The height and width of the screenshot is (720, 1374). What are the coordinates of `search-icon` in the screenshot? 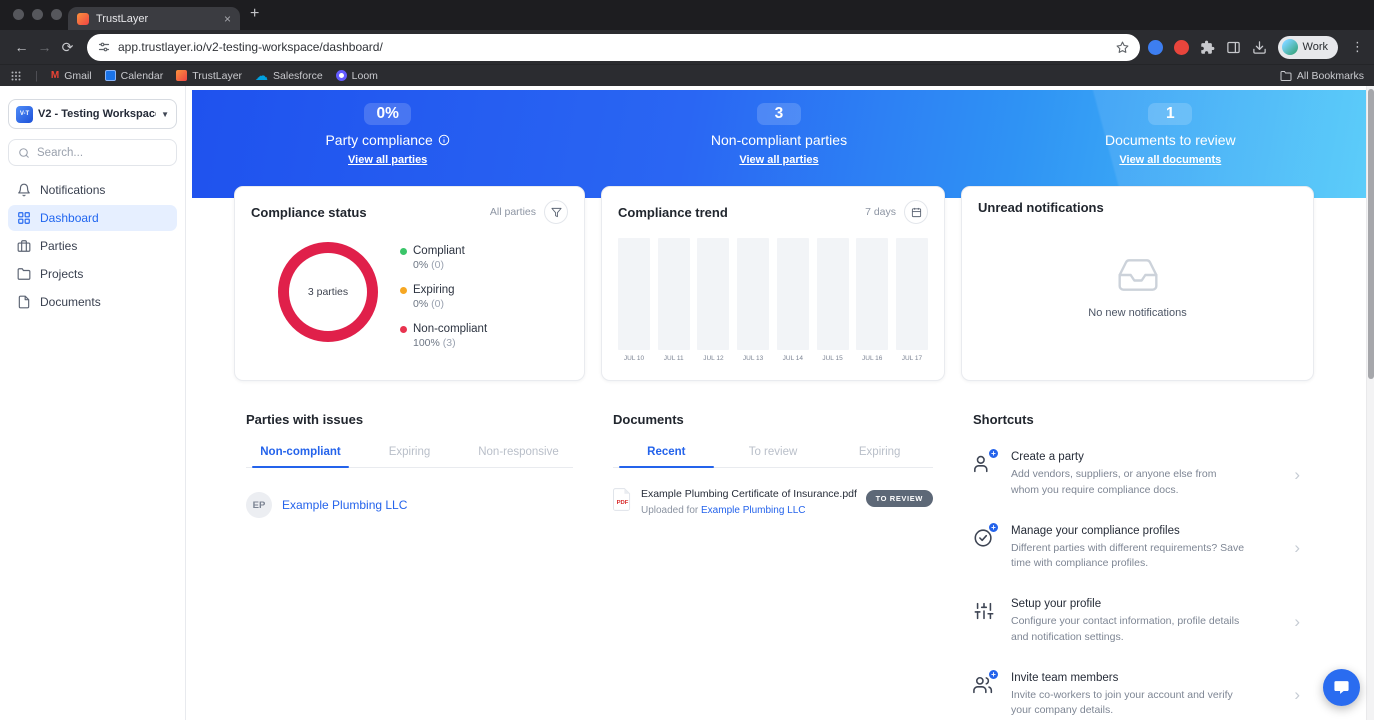 It's located at (24, 152).